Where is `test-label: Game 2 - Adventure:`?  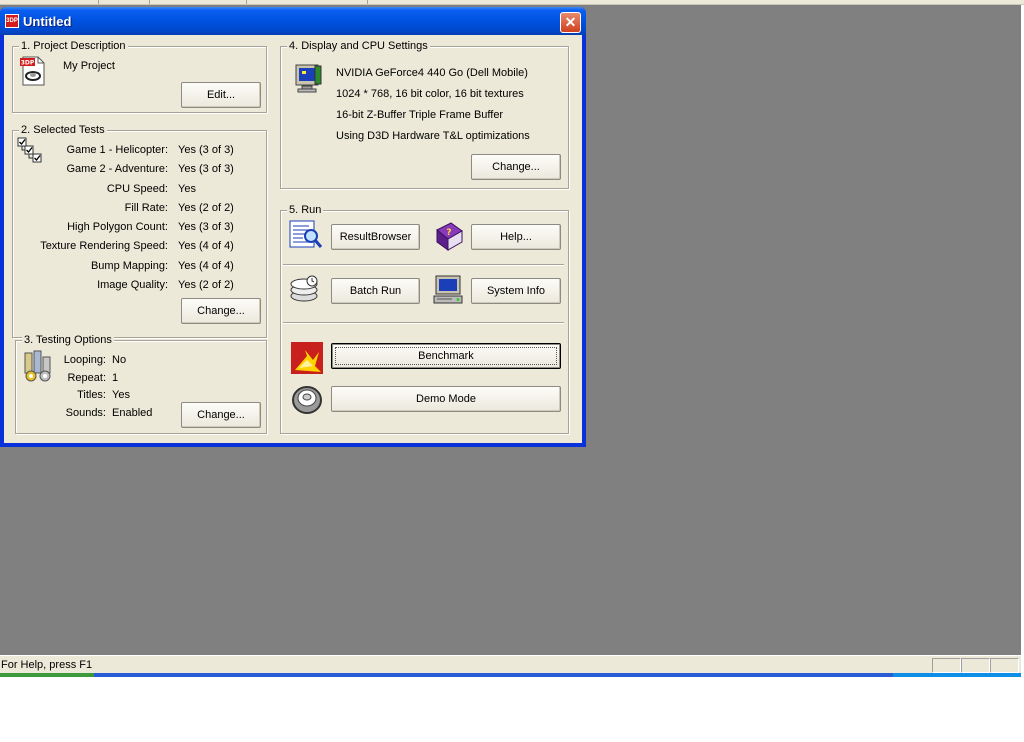 test-label: Game 2 - Adventure: is located at coordinates (117, 169).